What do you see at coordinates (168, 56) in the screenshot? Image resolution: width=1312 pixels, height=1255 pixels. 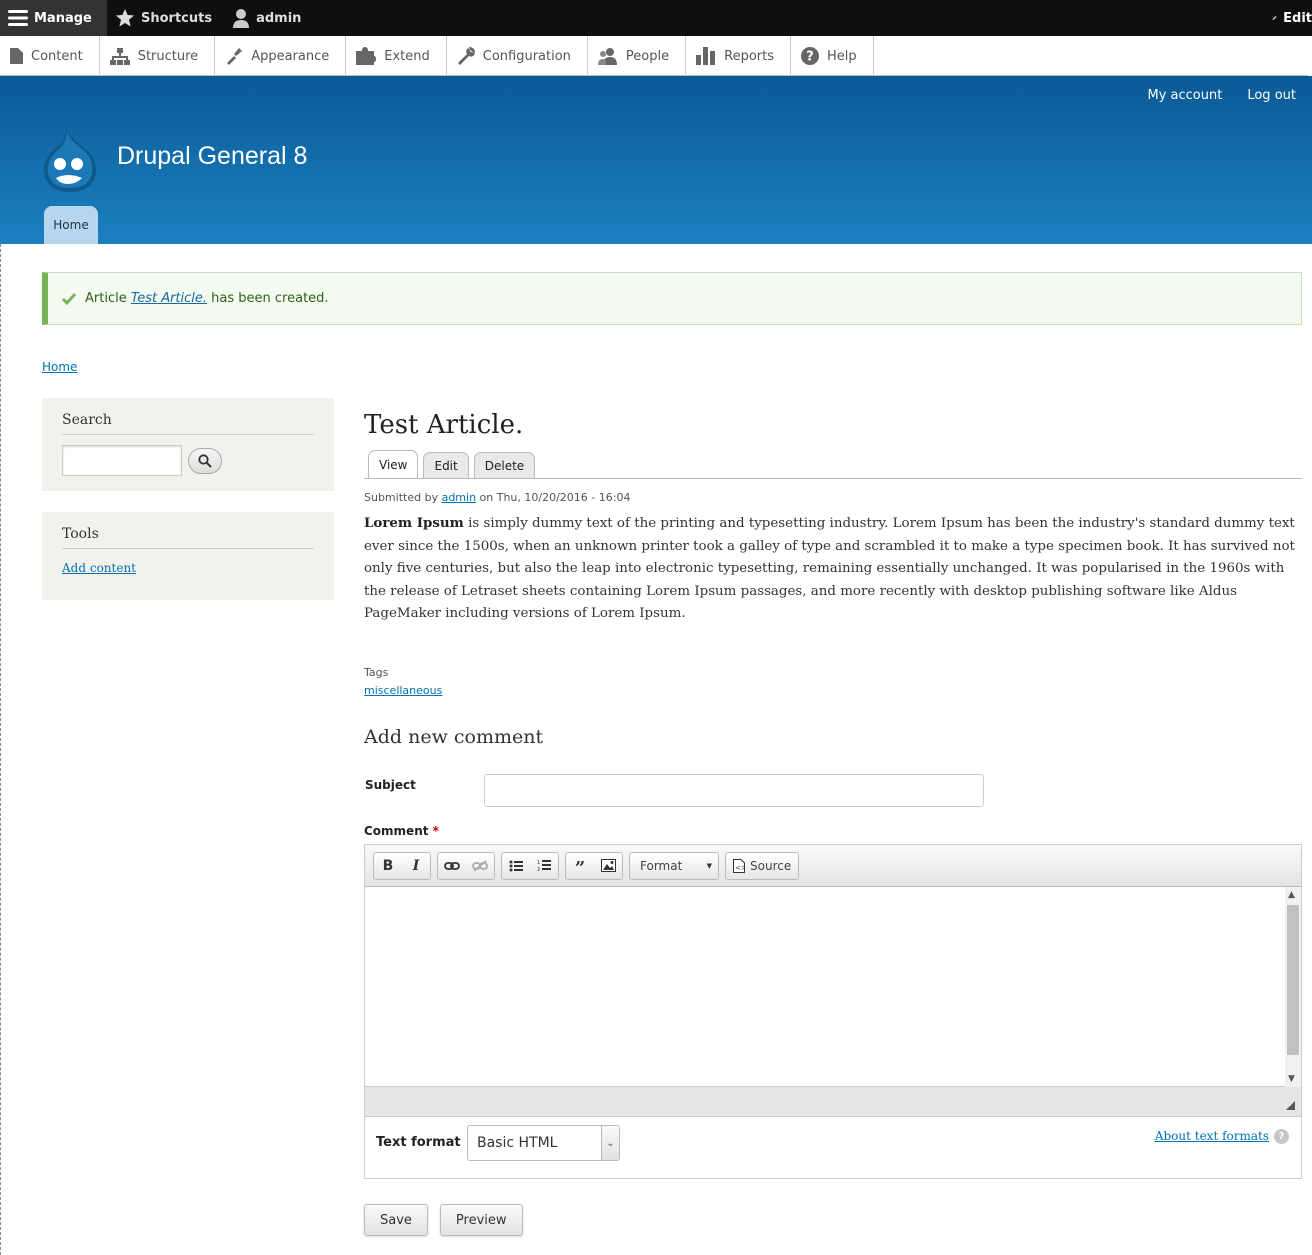 I see `tray-item-label: Structure` at bounding box center [168, 56].